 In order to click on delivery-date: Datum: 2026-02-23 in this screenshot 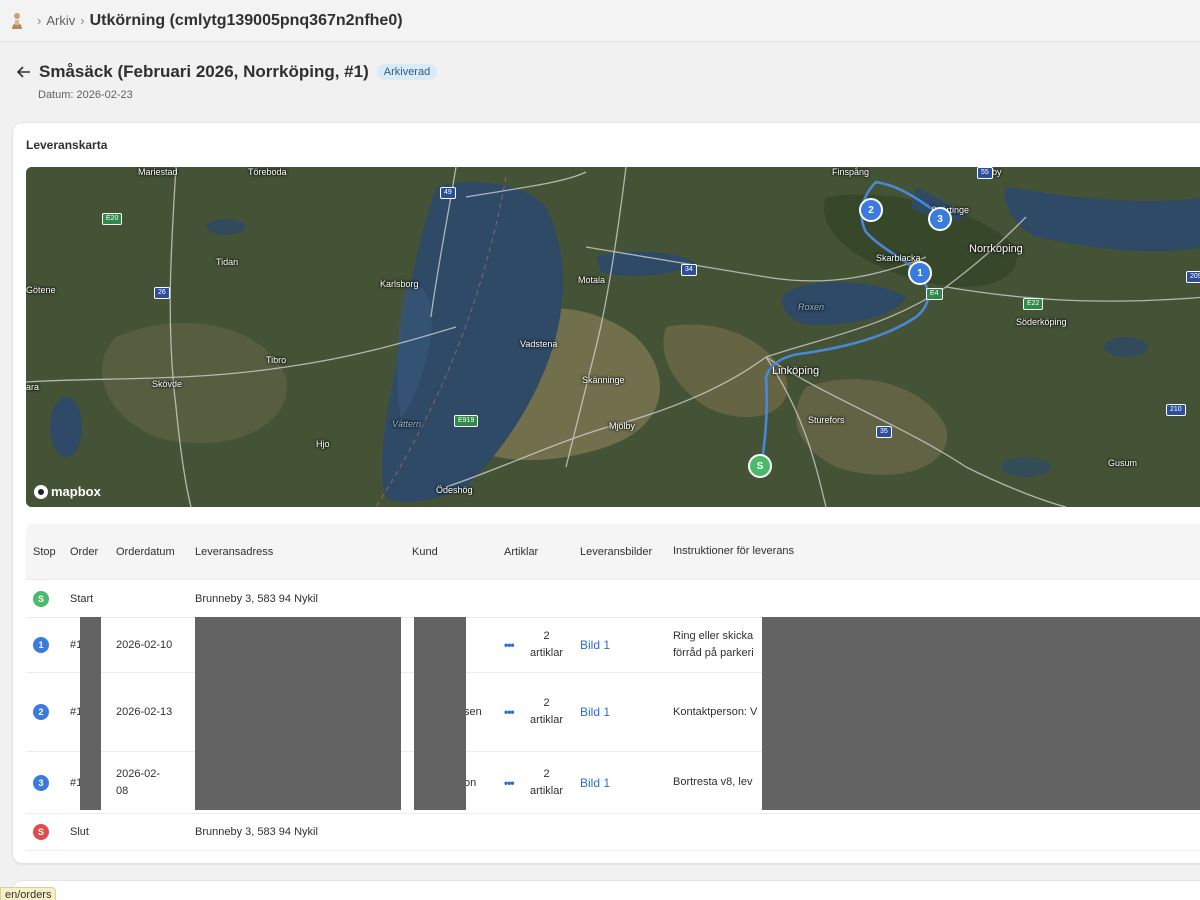, I will do `click(85, 95)`.